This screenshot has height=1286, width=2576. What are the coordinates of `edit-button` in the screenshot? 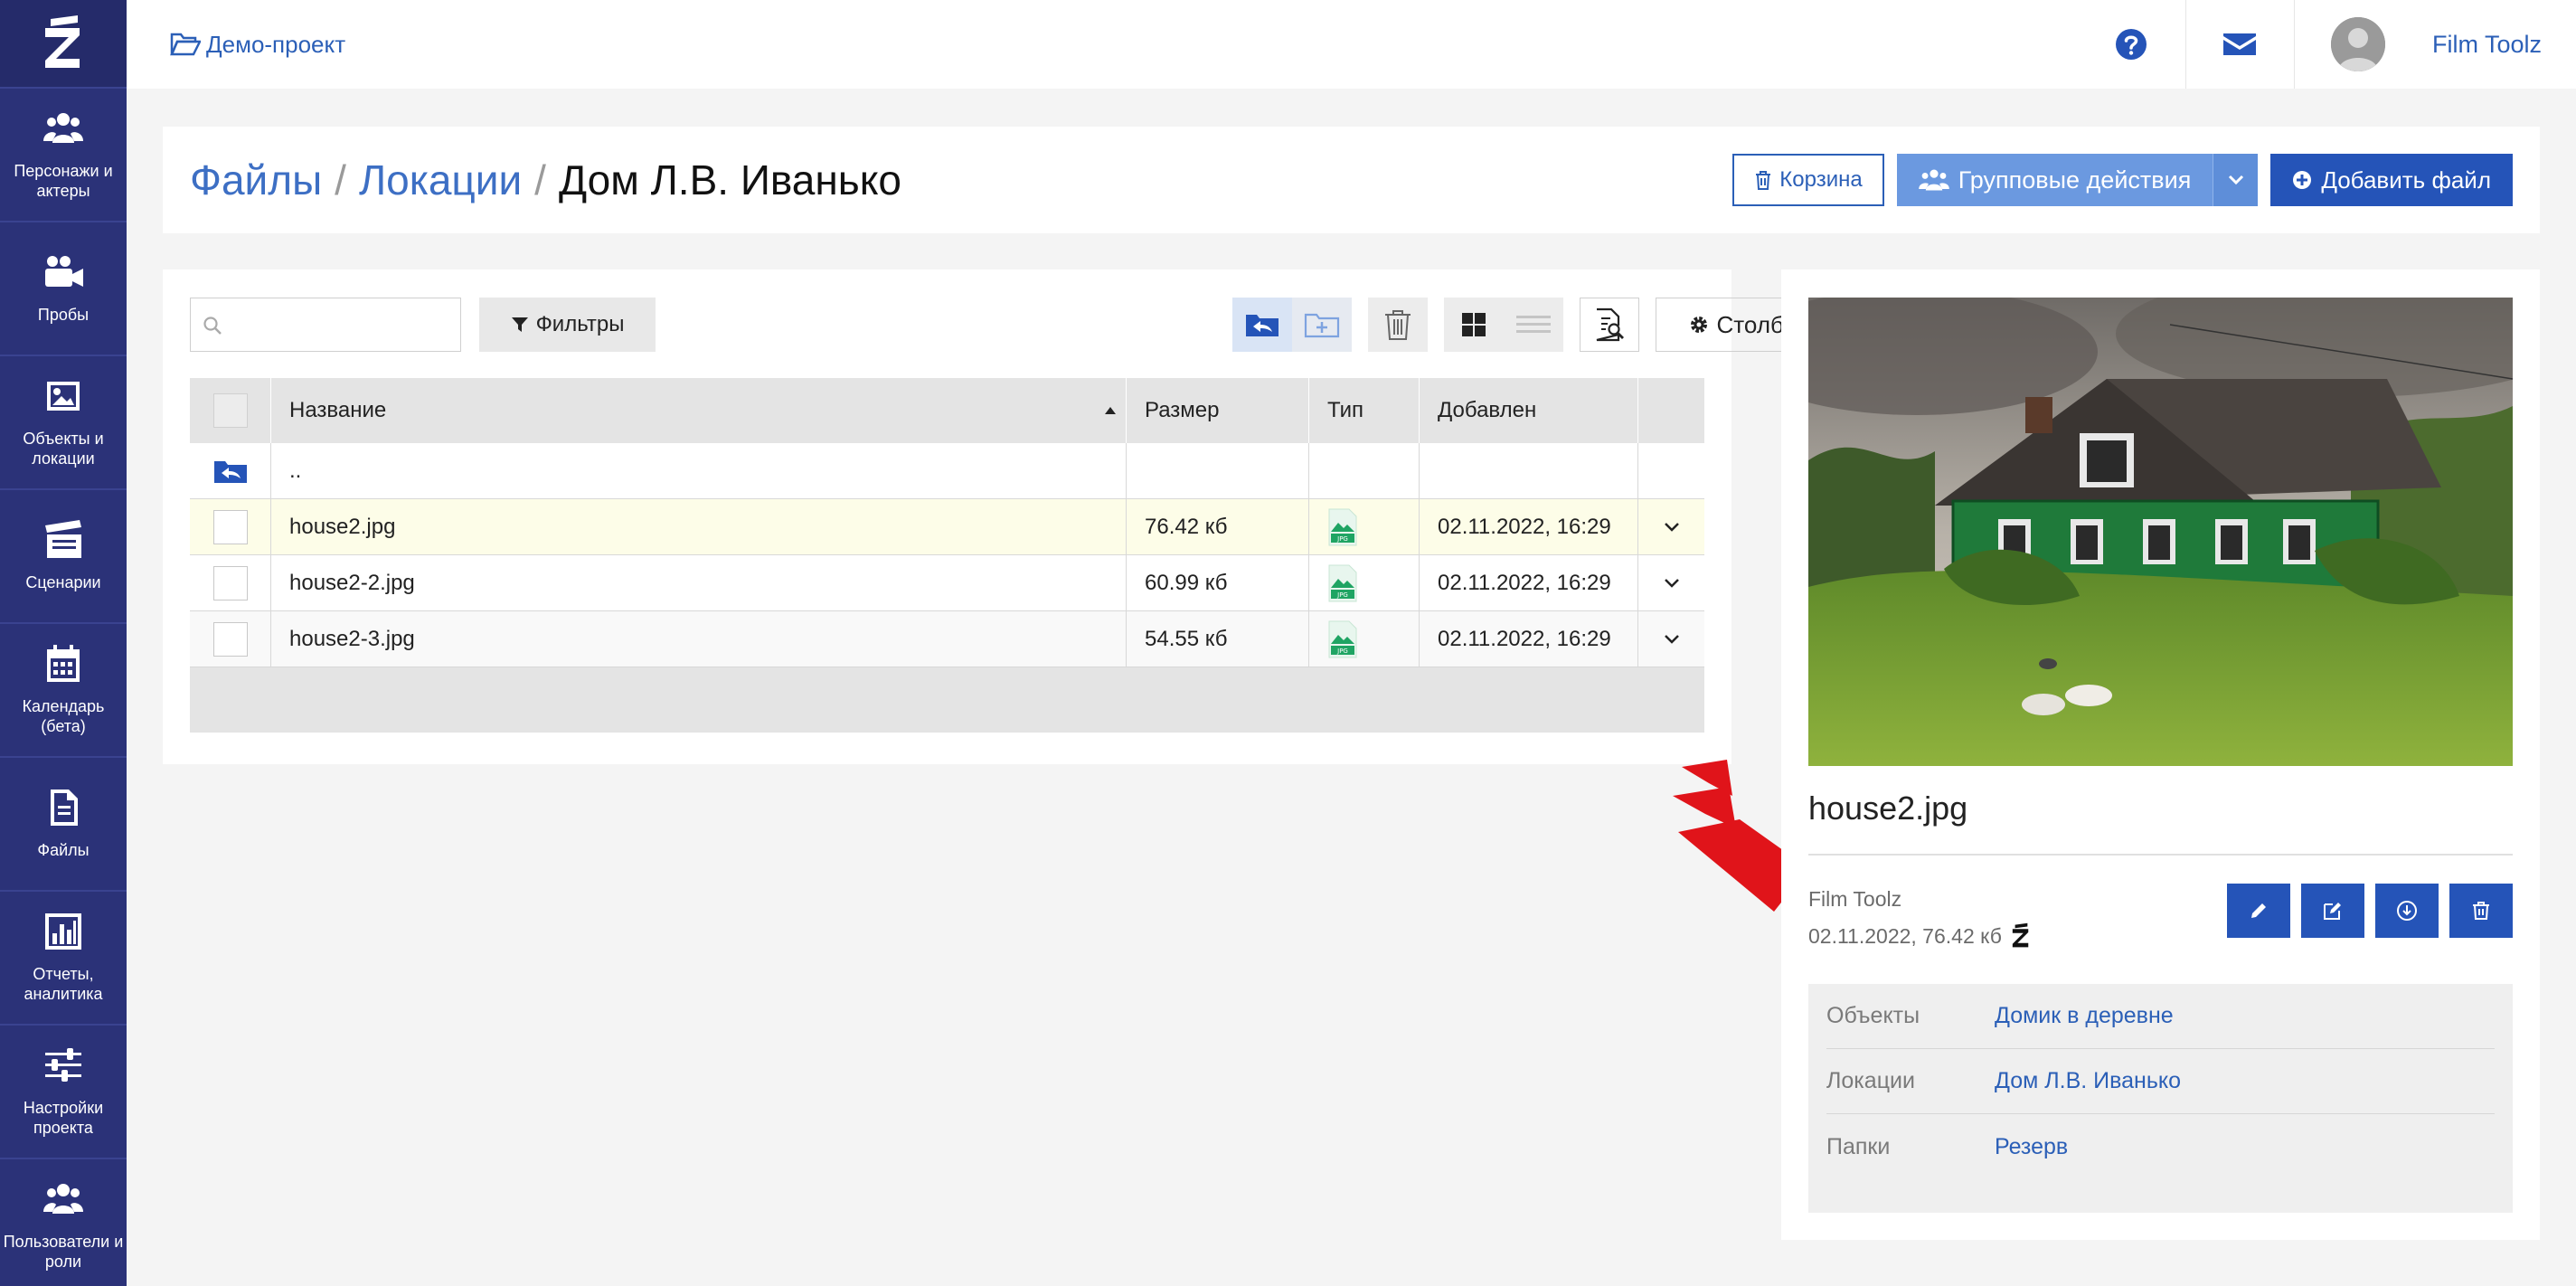 It's located at (2258, 911).